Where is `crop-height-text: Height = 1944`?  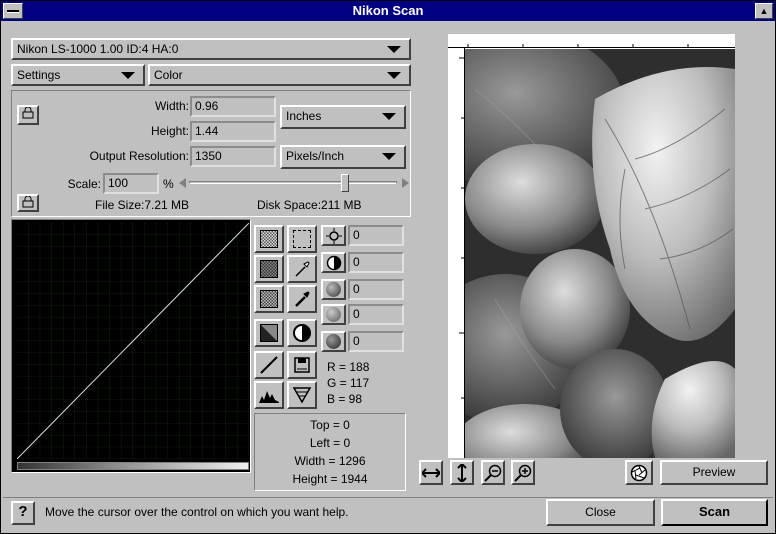 crop-height-text: Height = 1944 is located at coordinates (330, 479).